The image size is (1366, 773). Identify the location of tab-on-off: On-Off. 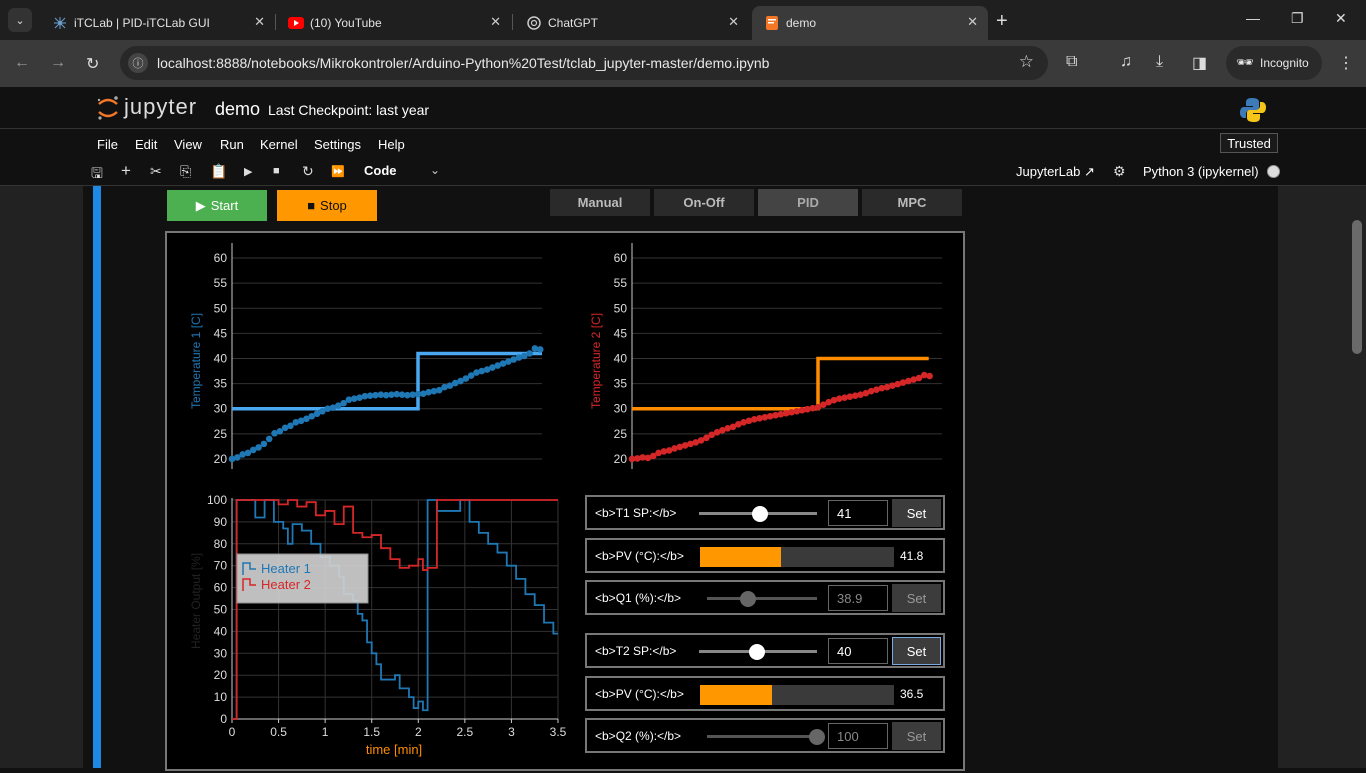
(704, 202).